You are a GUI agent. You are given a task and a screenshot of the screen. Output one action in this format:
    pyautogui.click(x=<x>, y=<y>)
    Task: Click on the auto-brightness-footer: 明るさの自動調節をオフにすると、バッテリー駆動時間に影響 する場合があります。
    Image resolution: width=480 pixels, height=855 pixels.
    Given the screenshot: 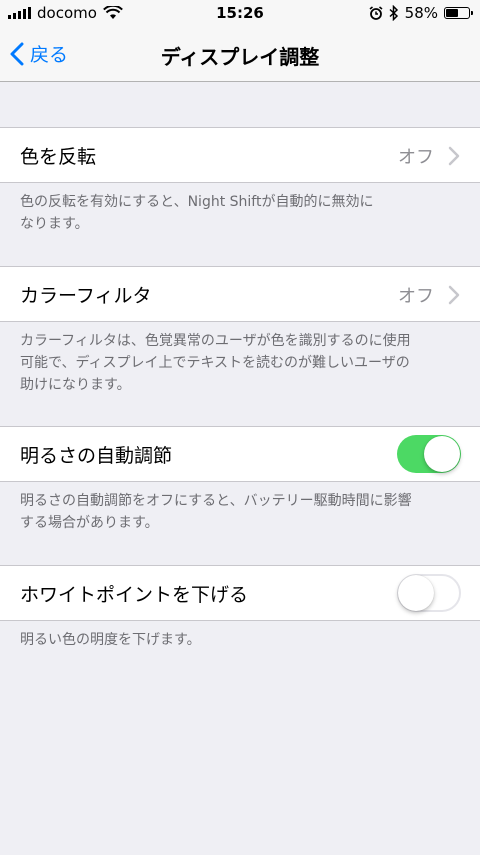 What is the action you would take?
    pyautogui.click(x=240, y=512)
    